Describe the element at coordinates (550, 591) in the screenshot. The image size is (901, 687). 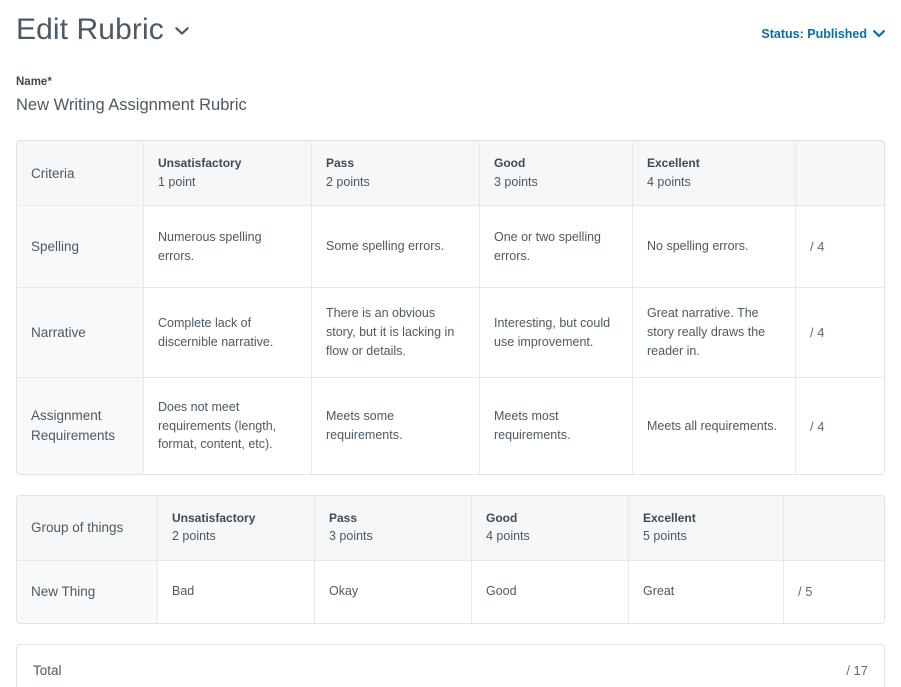
I see `rating-description: Good` at that location.